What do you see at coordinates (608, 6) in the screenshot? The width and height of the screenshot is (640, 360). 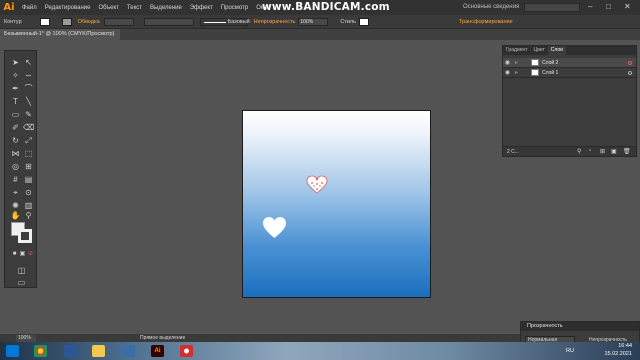 I see `maximize-icon: □` at bounding box center [608, 6].